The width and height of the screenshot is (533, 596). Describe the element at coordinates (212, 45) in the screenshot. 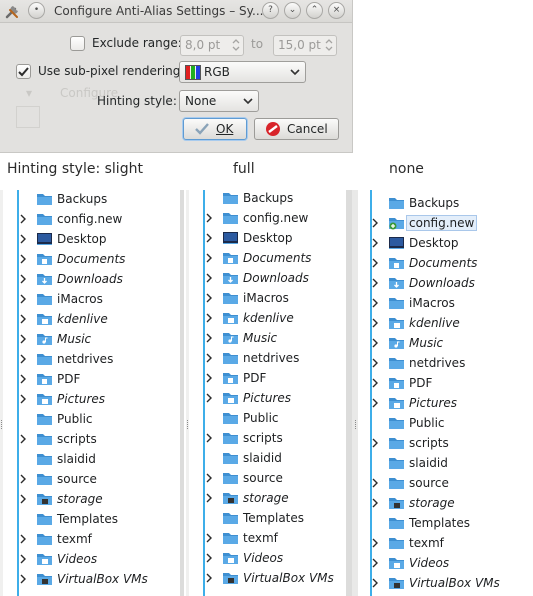

I see `range-from-spinbox: 8,0 pt` at that location.